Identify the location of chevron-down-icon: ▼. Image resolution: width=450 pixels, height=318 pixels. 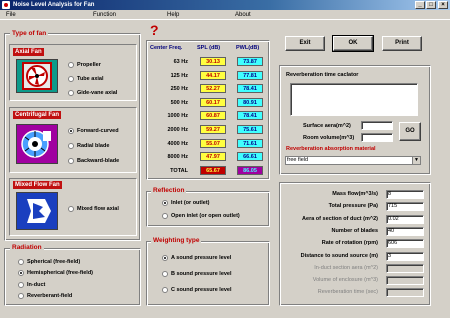
(416, 160).